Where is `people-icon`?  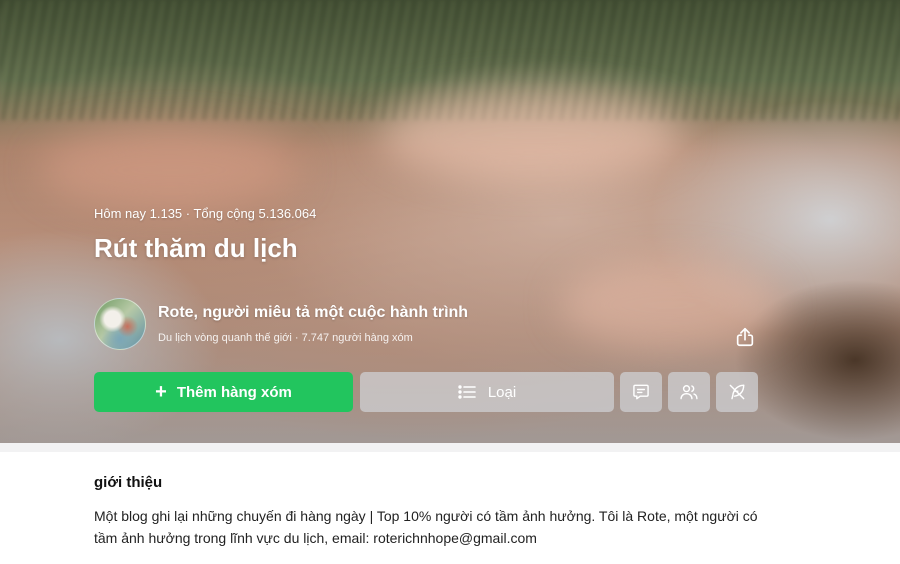
people-icon is located at coordinates (689, 392).